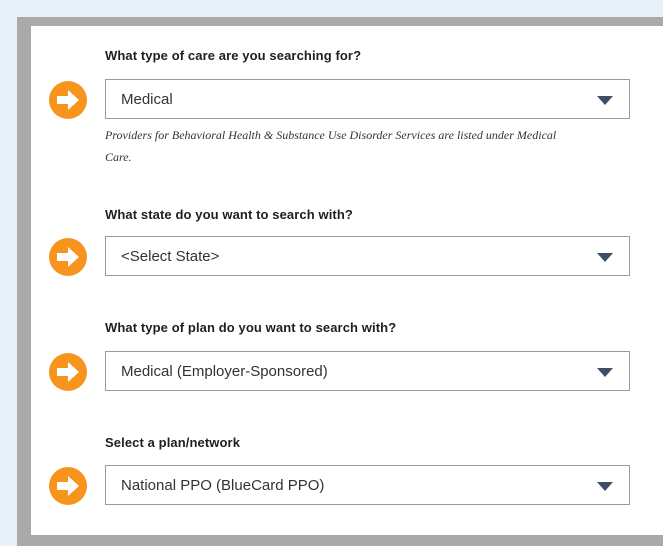 Image resolution: width=663 pixels, height=546 pixels. Describe the element at coordinates (173, 442) in the screenshot. I see `plan-network-label: Select a plan/network` at that location.